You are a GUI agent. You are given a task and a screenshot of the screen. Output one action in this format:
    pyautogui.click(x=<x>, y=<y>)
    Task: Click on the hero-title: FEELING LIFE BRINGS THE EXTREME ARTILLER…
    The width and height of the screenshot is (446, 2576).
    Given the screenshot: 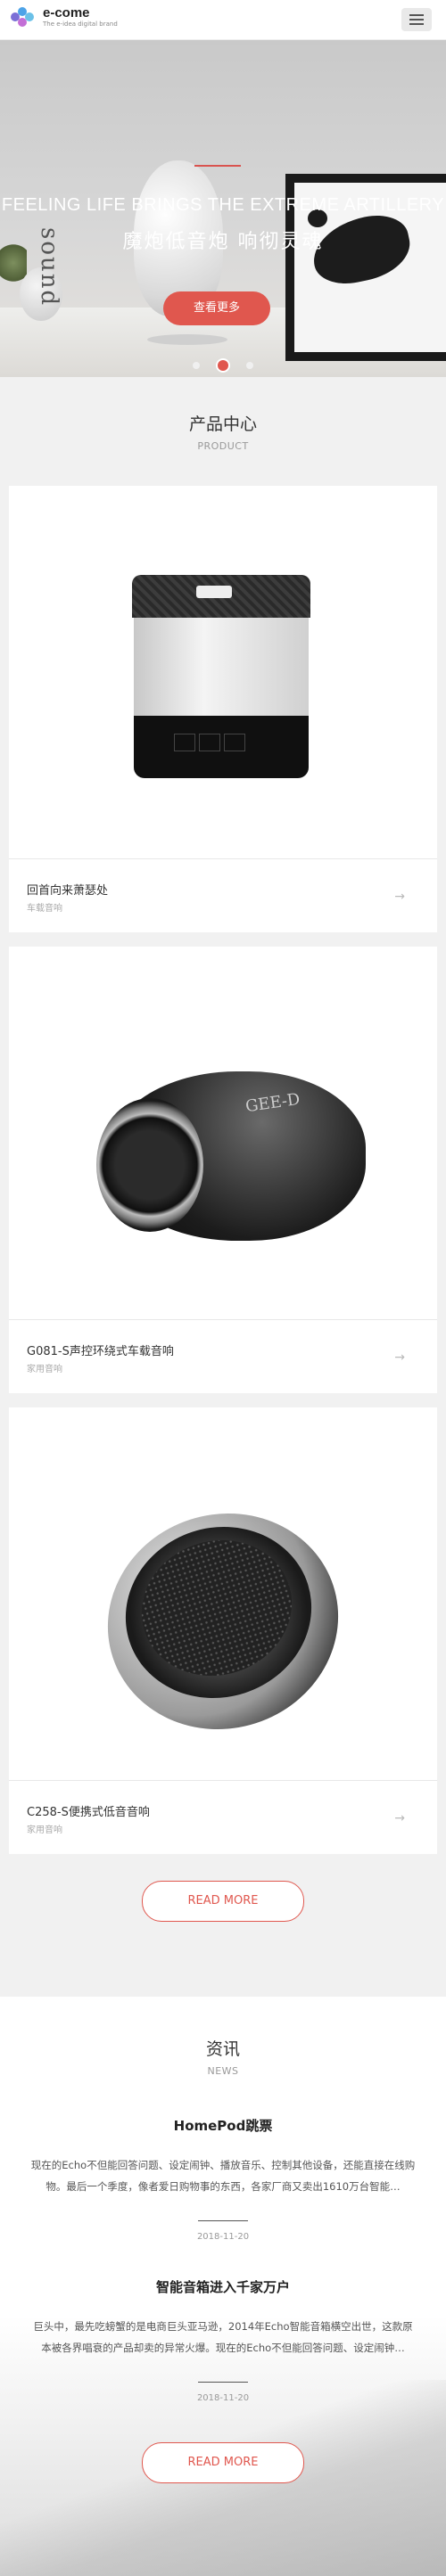 What is the action you would take?
    pyautogui.click(x=223, y=205)
    